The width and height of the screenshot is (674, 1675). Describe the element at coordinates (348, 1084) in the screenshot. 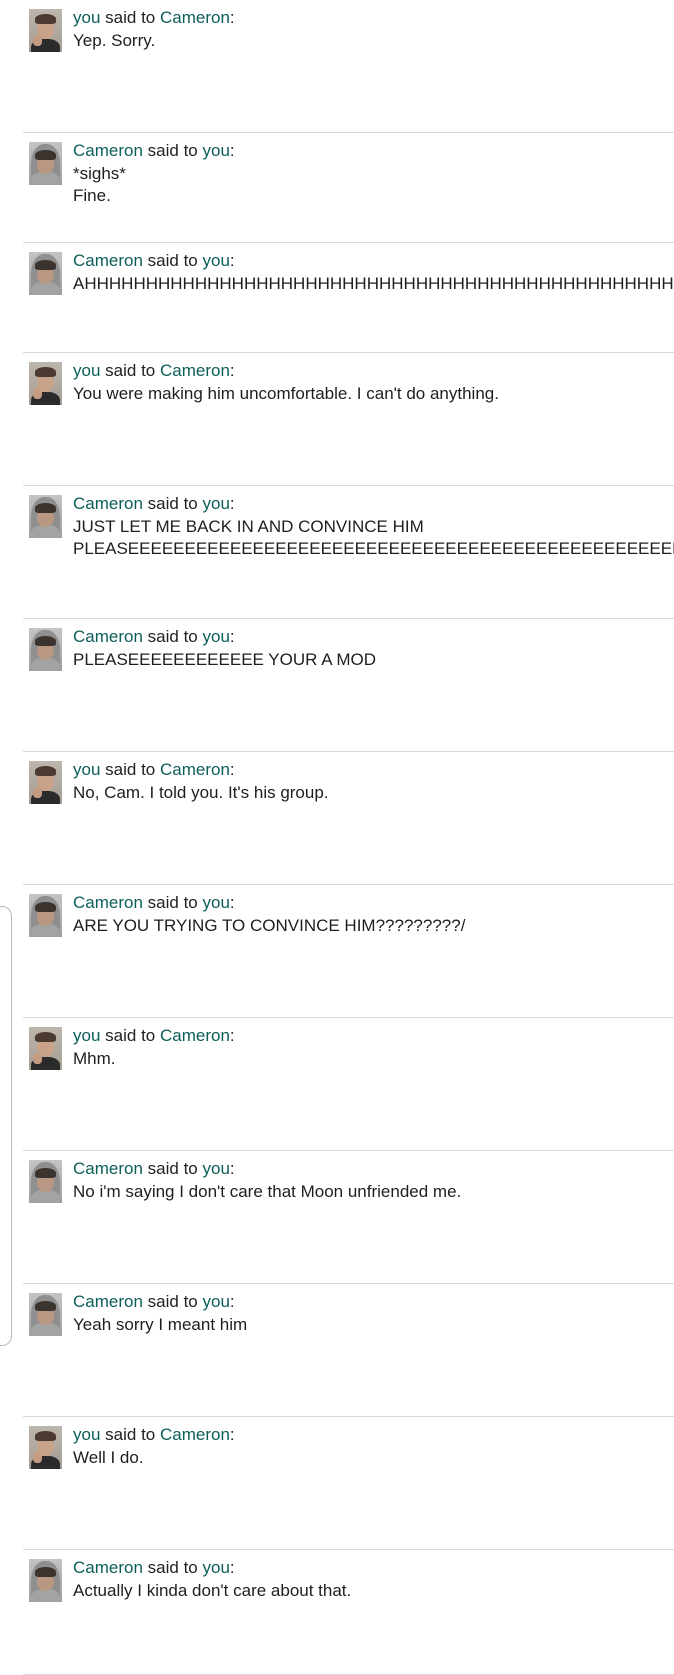

I see `message-item: you said to Cameron: Mhm.` at that location.